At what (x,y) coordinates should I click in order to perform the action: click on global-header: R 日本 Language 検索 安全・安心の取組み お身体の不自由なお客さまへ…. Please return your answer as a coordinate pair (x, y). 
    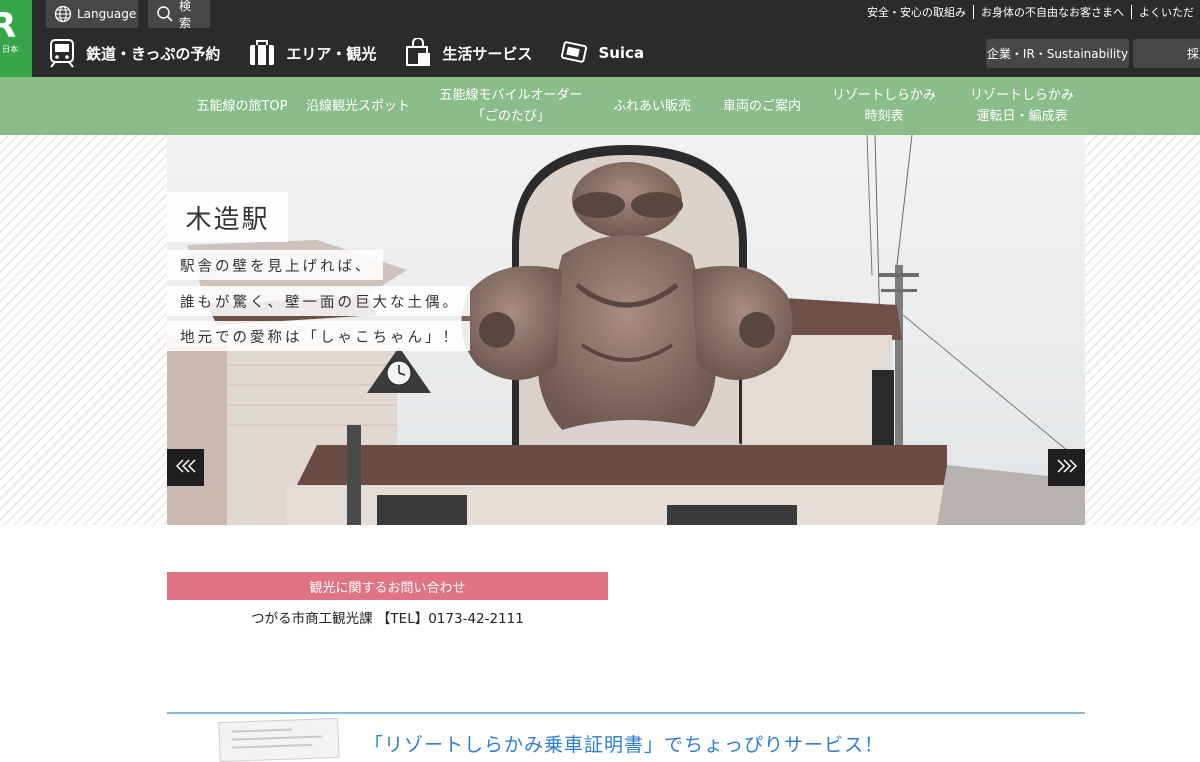
    Looking at the image, I should click on (600, 38).